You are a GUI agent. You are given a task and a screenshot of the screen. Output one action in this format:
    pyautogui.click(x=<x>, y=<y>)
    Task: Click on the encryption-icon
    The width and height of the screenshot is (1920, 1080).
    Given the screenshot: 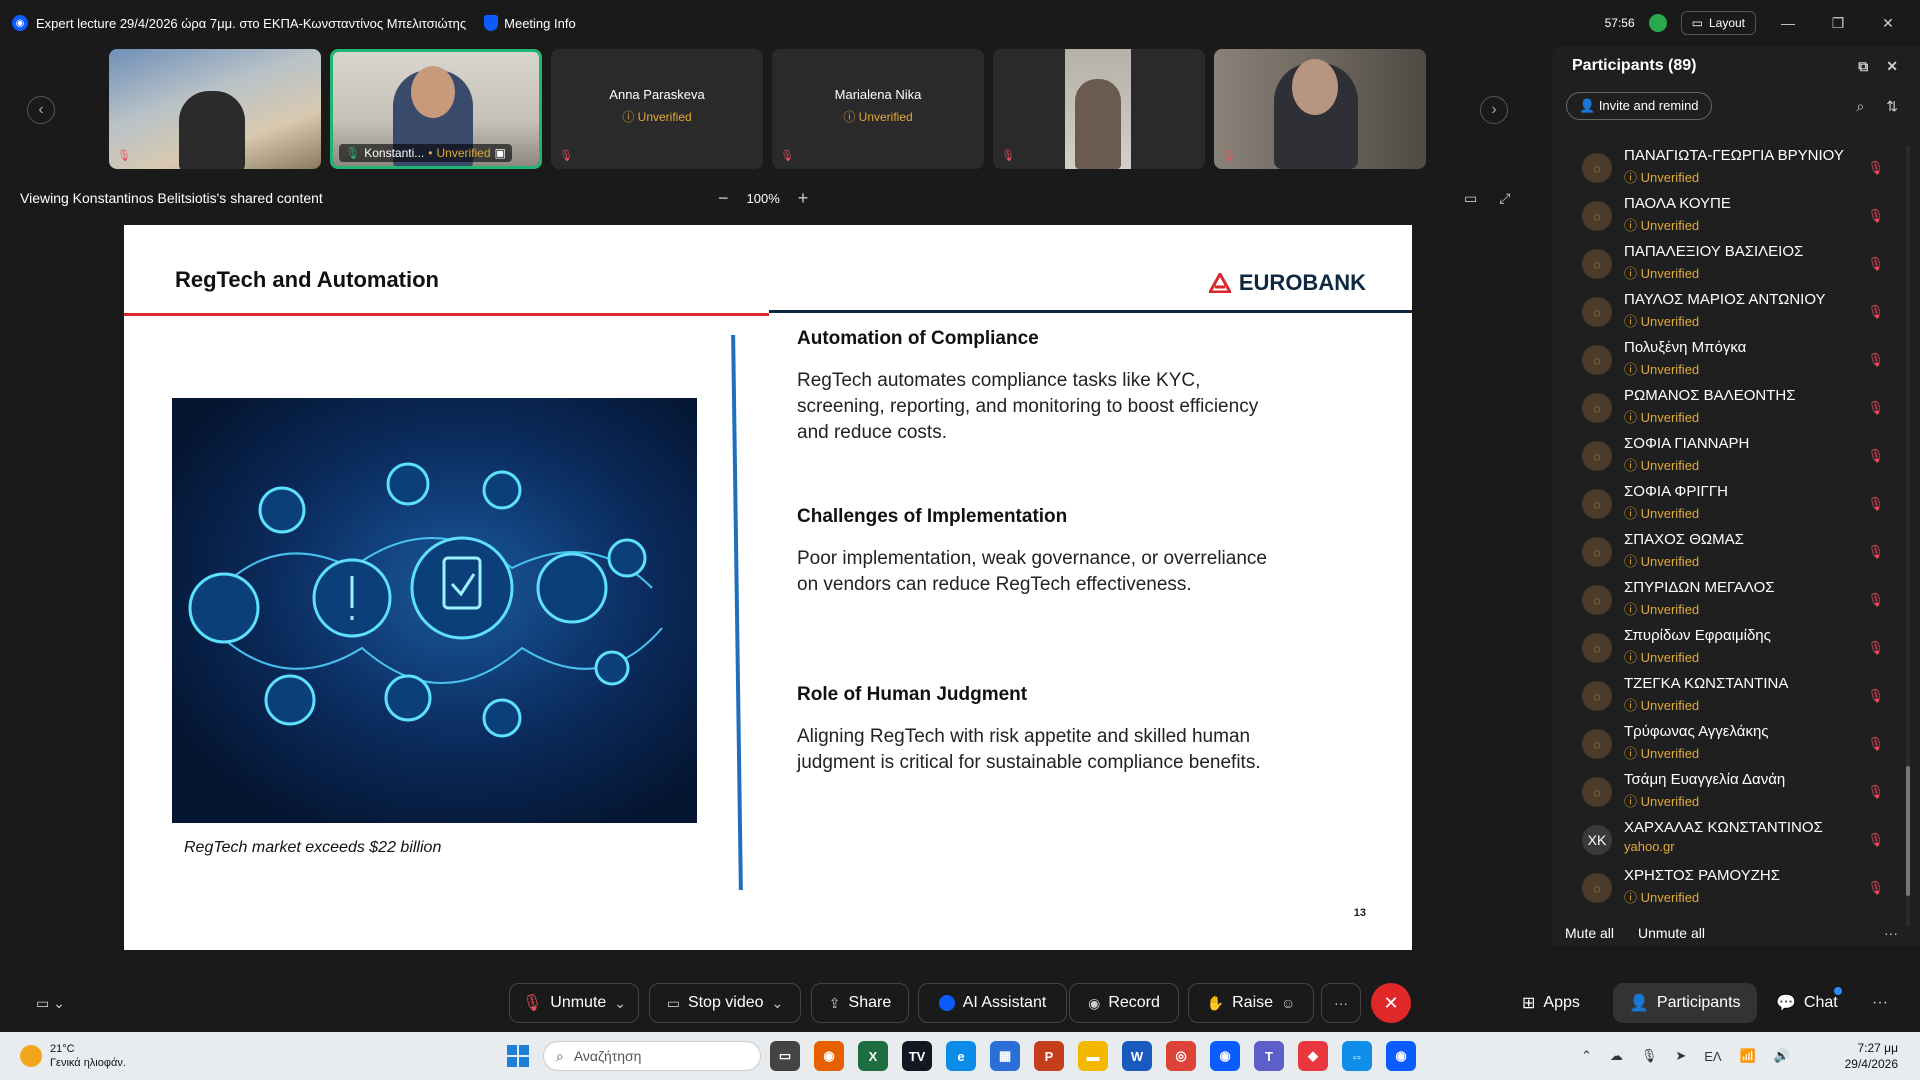 What is the action you would take?
    pyautogui.click(x=1657, y=23)
    